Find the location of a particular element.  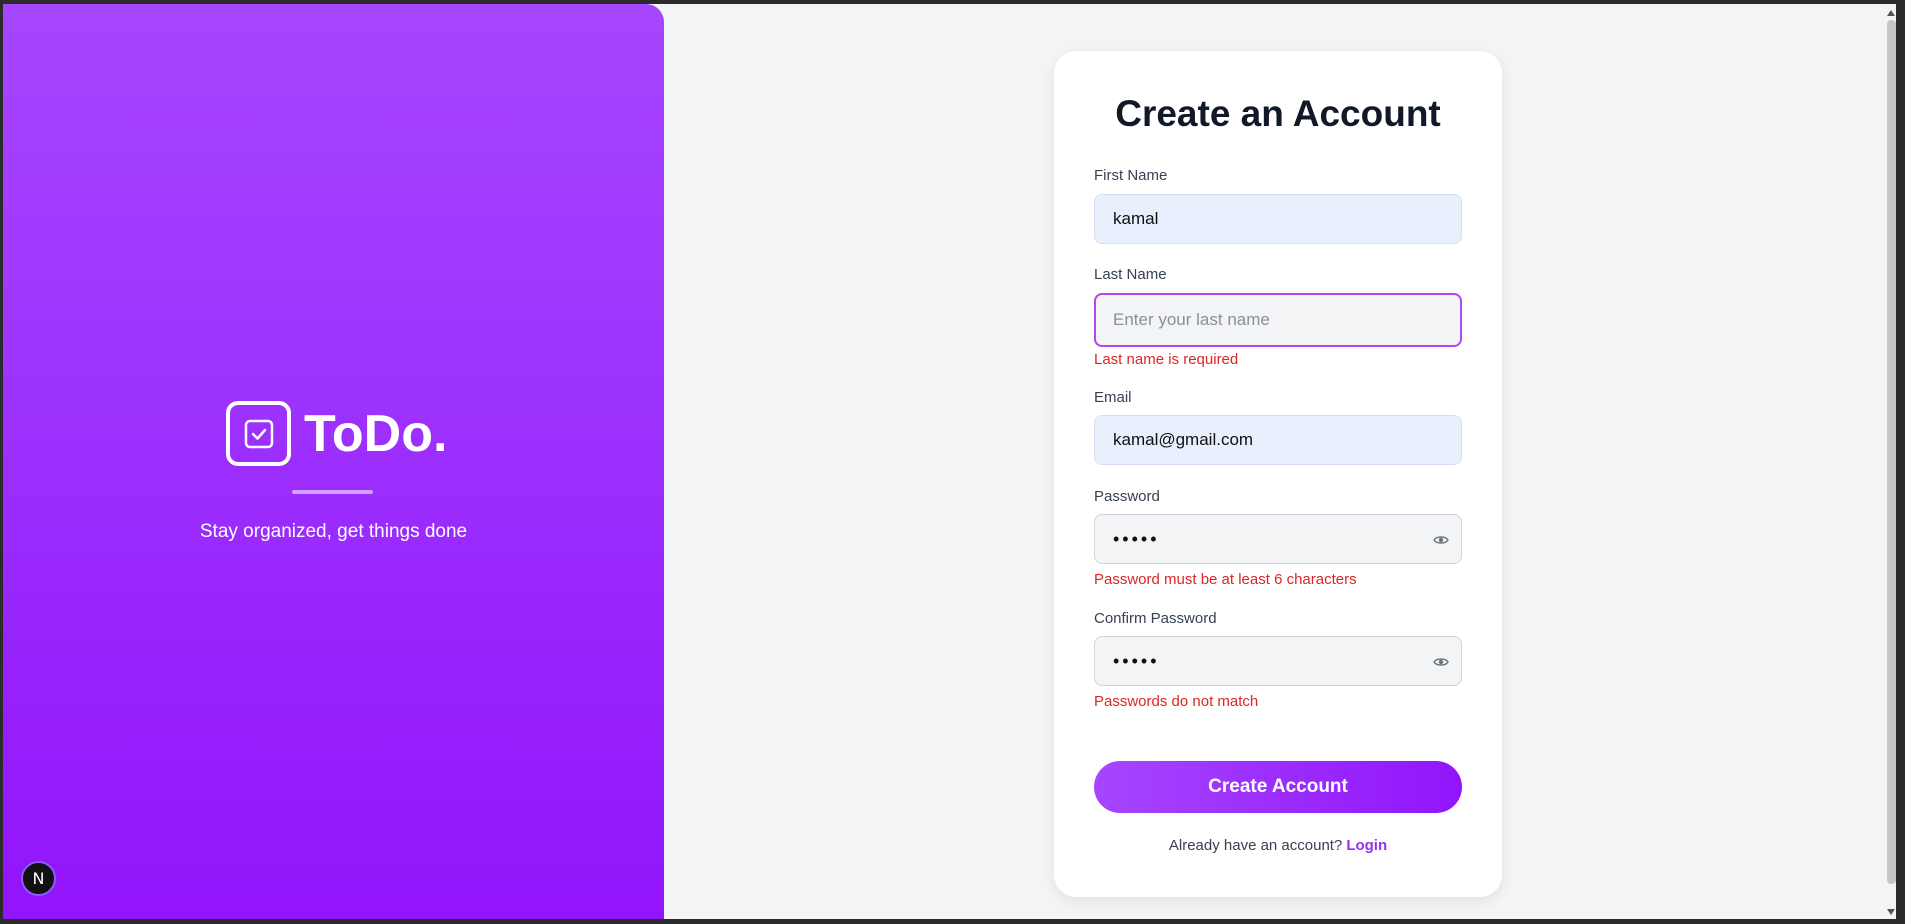

brand-tagline: Stay organized, get things done is located at coordinates (333, 531).